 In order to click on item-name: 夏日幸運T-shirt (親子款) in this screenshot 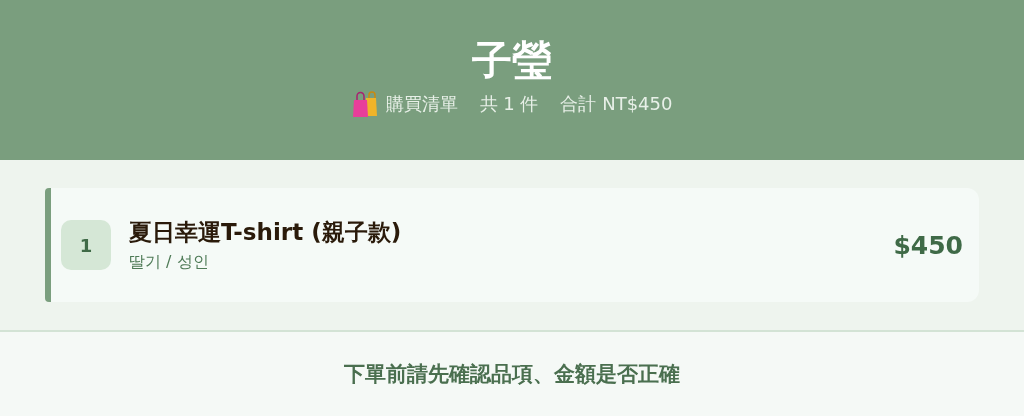, I will do `click(266, 232)`.